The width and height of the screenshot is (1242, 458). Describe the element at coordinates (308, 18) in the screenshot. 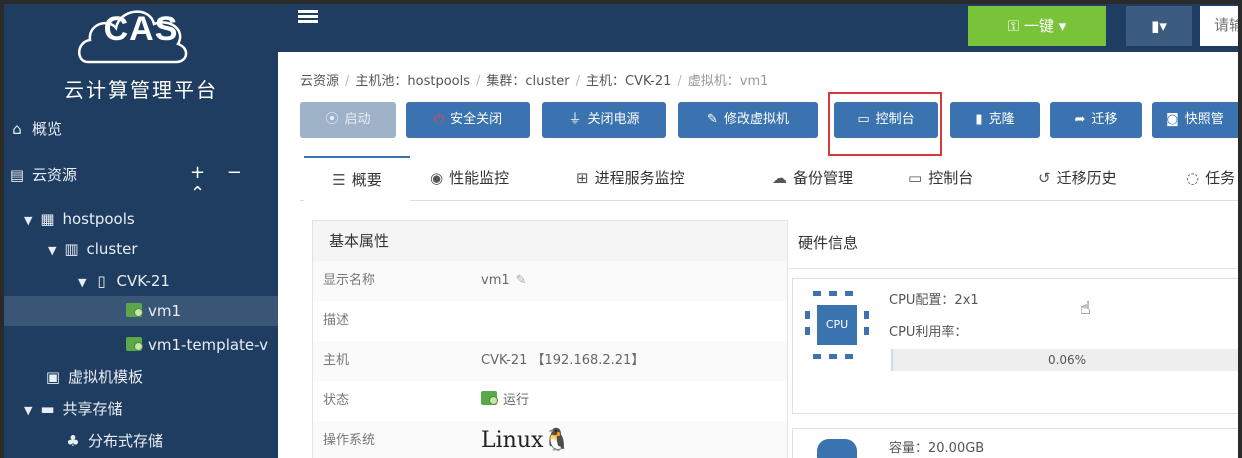

I see `menu-toggle-icon` at that location.